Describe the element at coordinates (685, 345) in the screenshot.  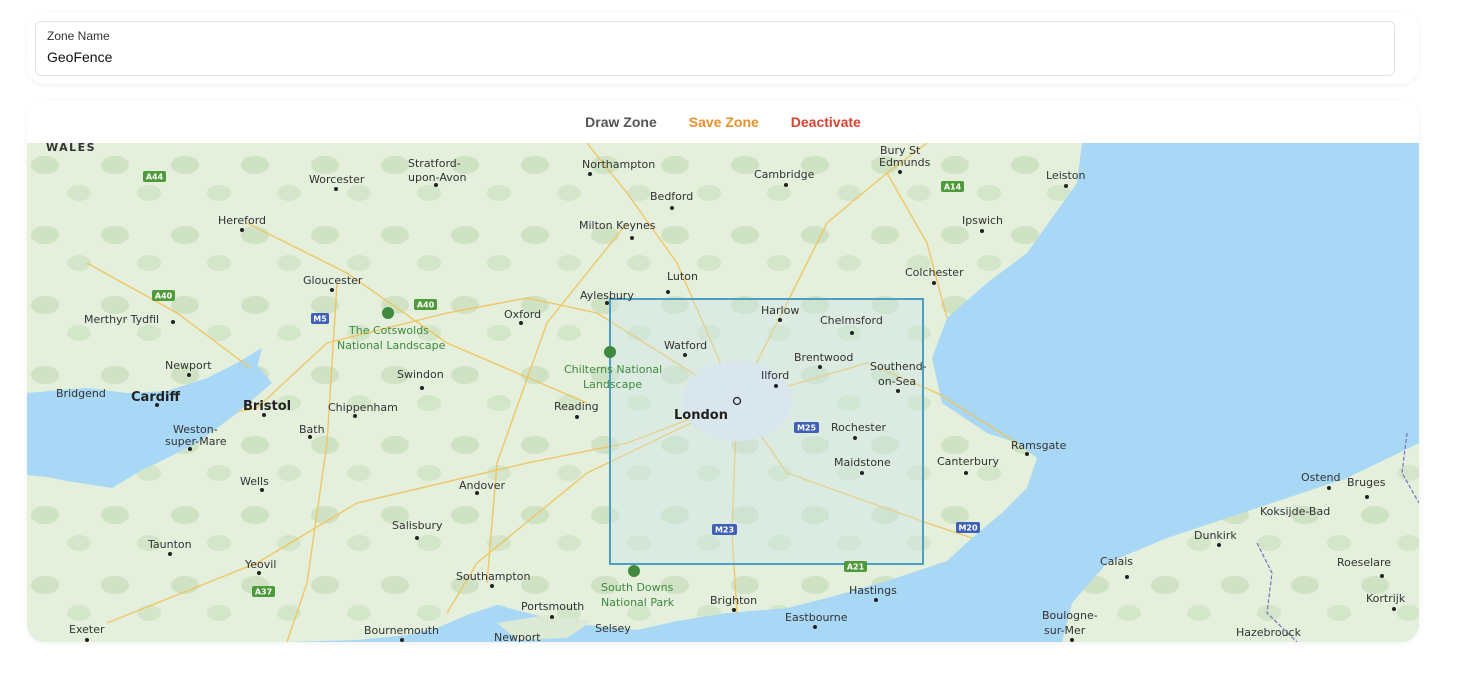
I see `city-label-watford: Watford` at that location.